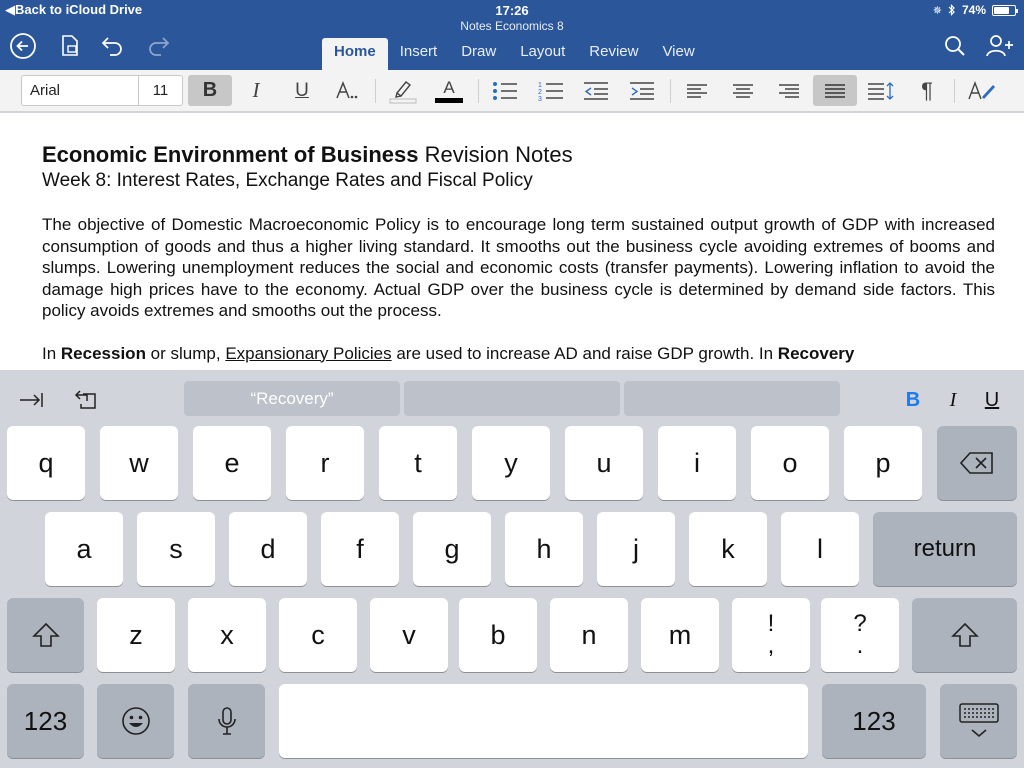 The width and height of the screenshot is (1024, 768). Describe the element at coordinates (232, 463) in the screenshot. I see `key-e: e` at that location.